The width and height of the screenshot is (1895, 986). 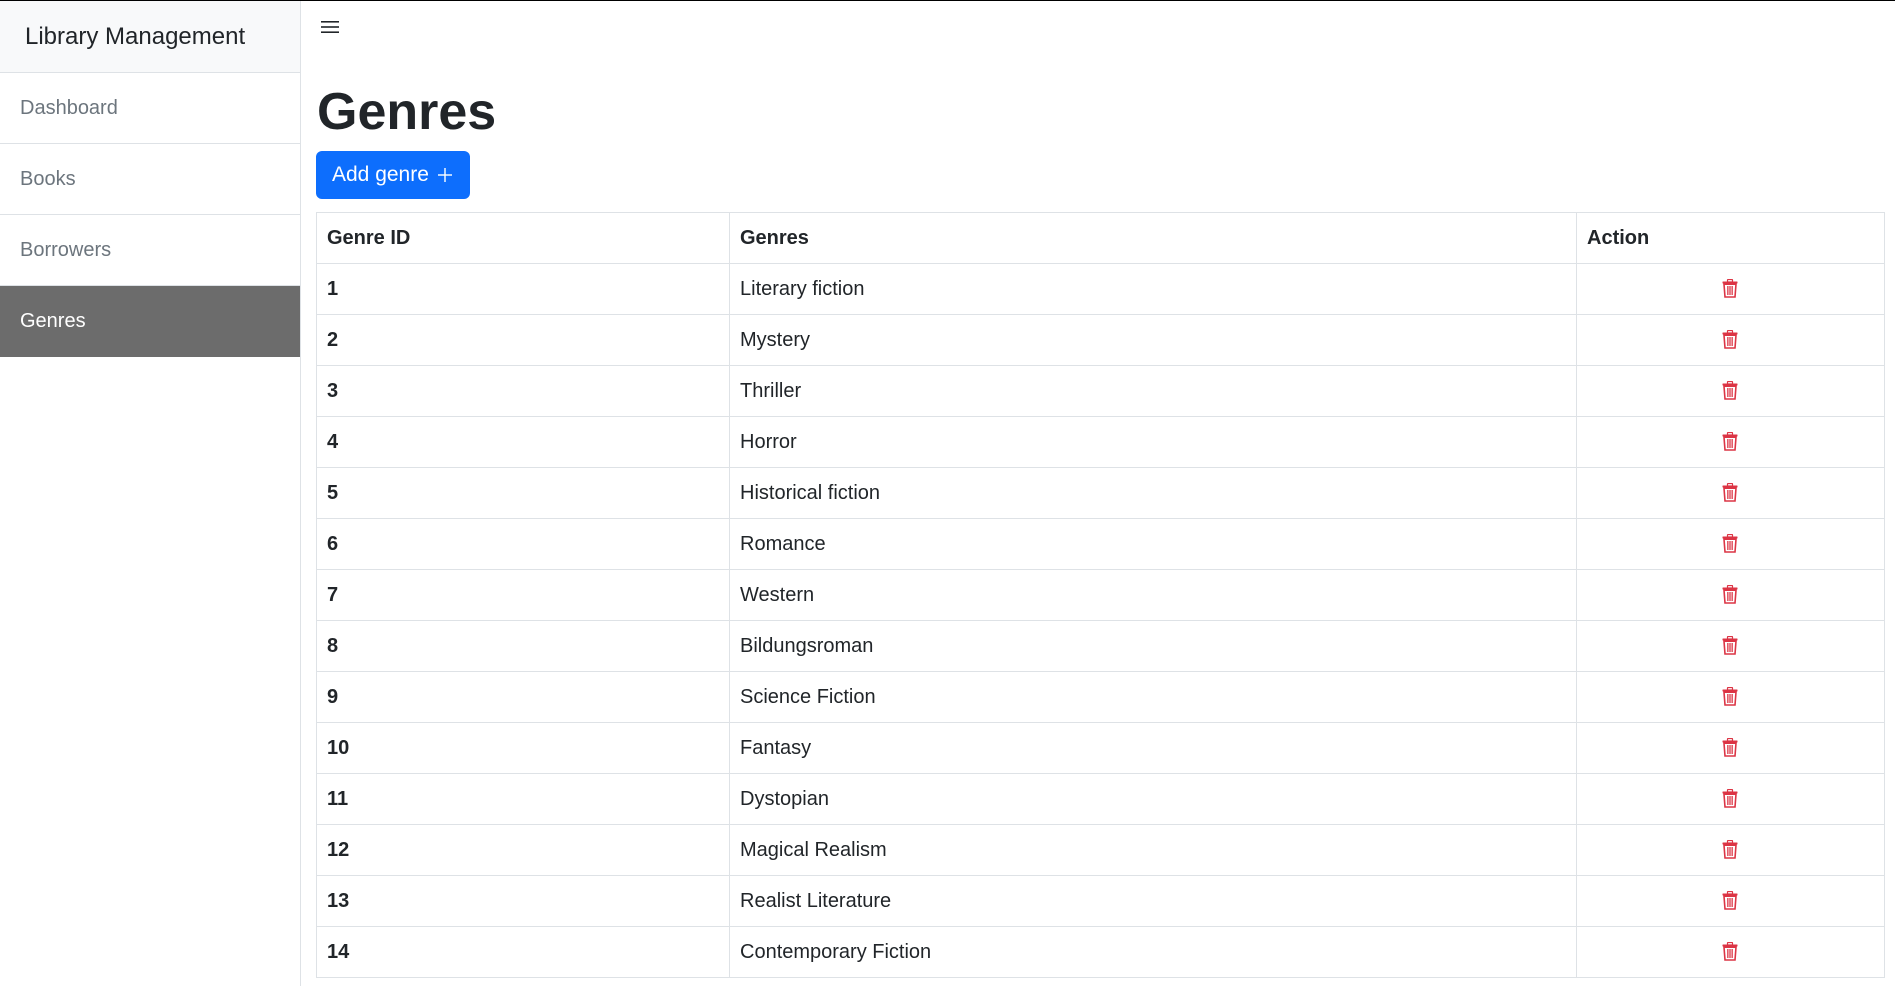 What do you see at coordinates (523, 952) in the screenshot?
I see `genre-id-cell: 14` at bounding box center [523, 952].